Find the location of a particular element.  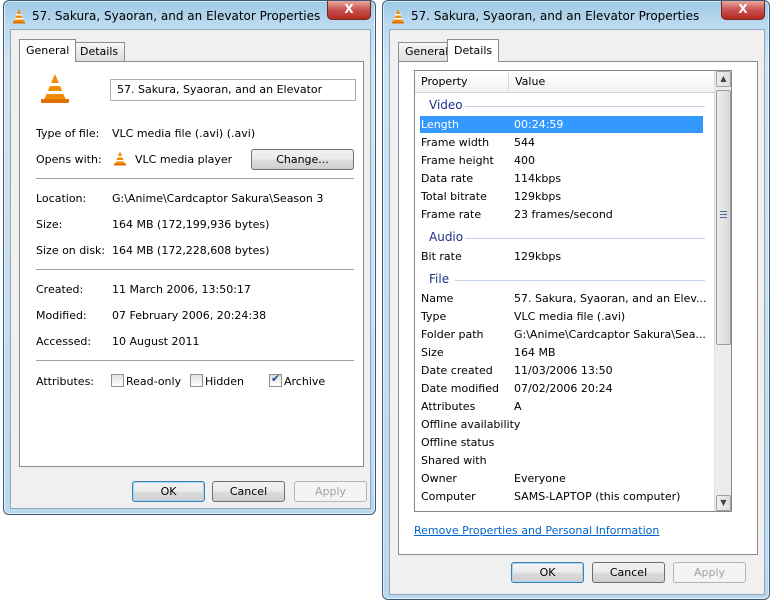

table-row: Date modified 07/02/2006 20:24 is located at coordinates (561, 388).